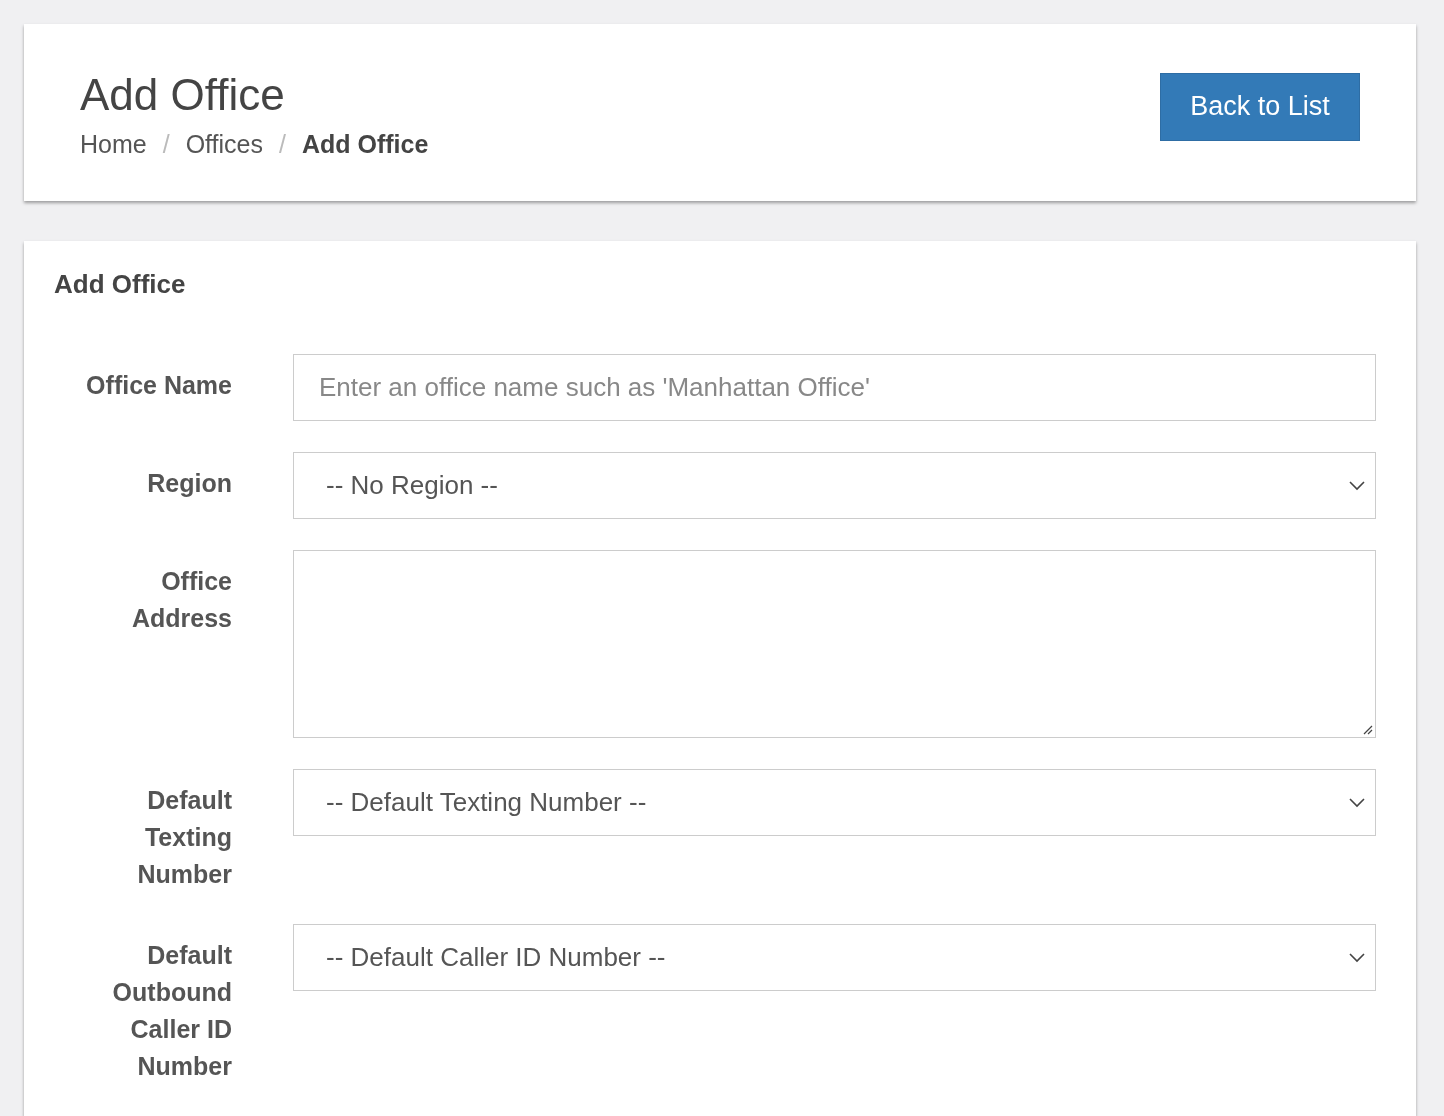  Describe the element at coordinates (834, 802) in the screenshot. I see `select-field: -- Default Texting Number --` at that location.